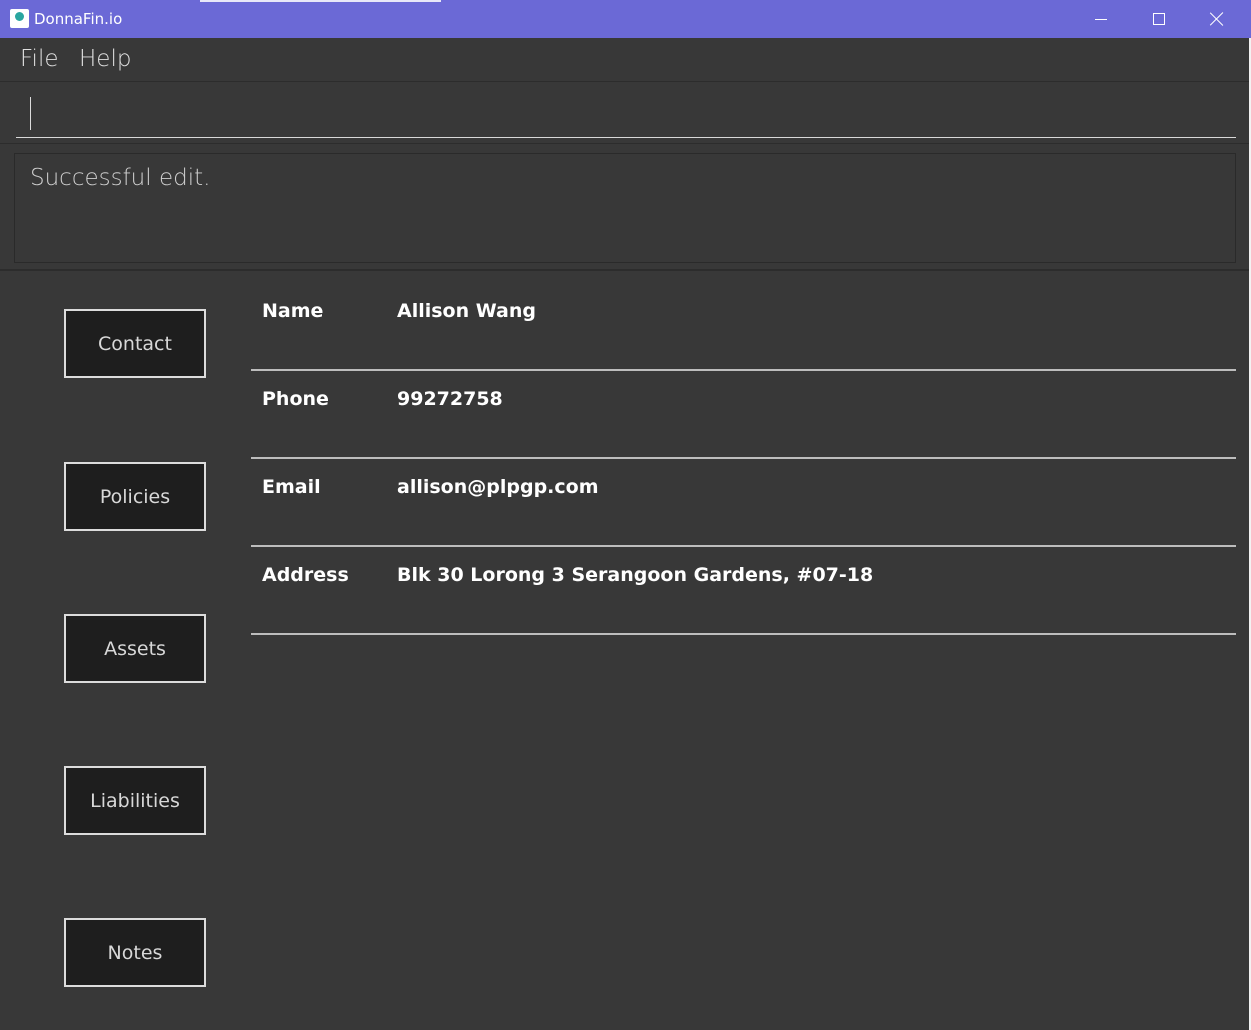 The height and width of the screenshot is (1030, 1251). I want to click on text-caret, so click(30, 113).